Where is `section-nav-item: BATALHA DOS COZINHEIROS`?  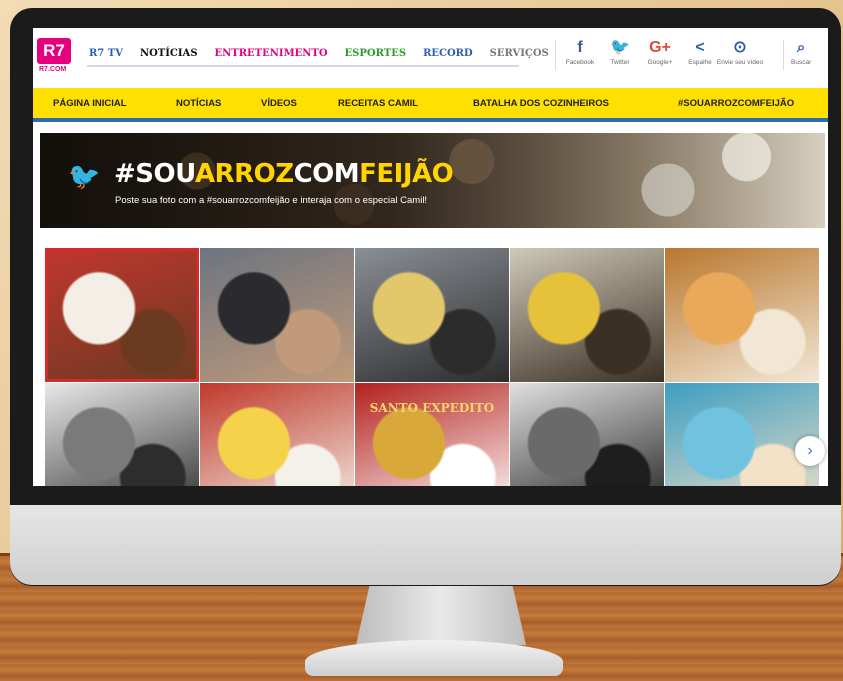
section-nav-item: BATALHA DOS COZINHEIROS is located at coordinates (541, 103).